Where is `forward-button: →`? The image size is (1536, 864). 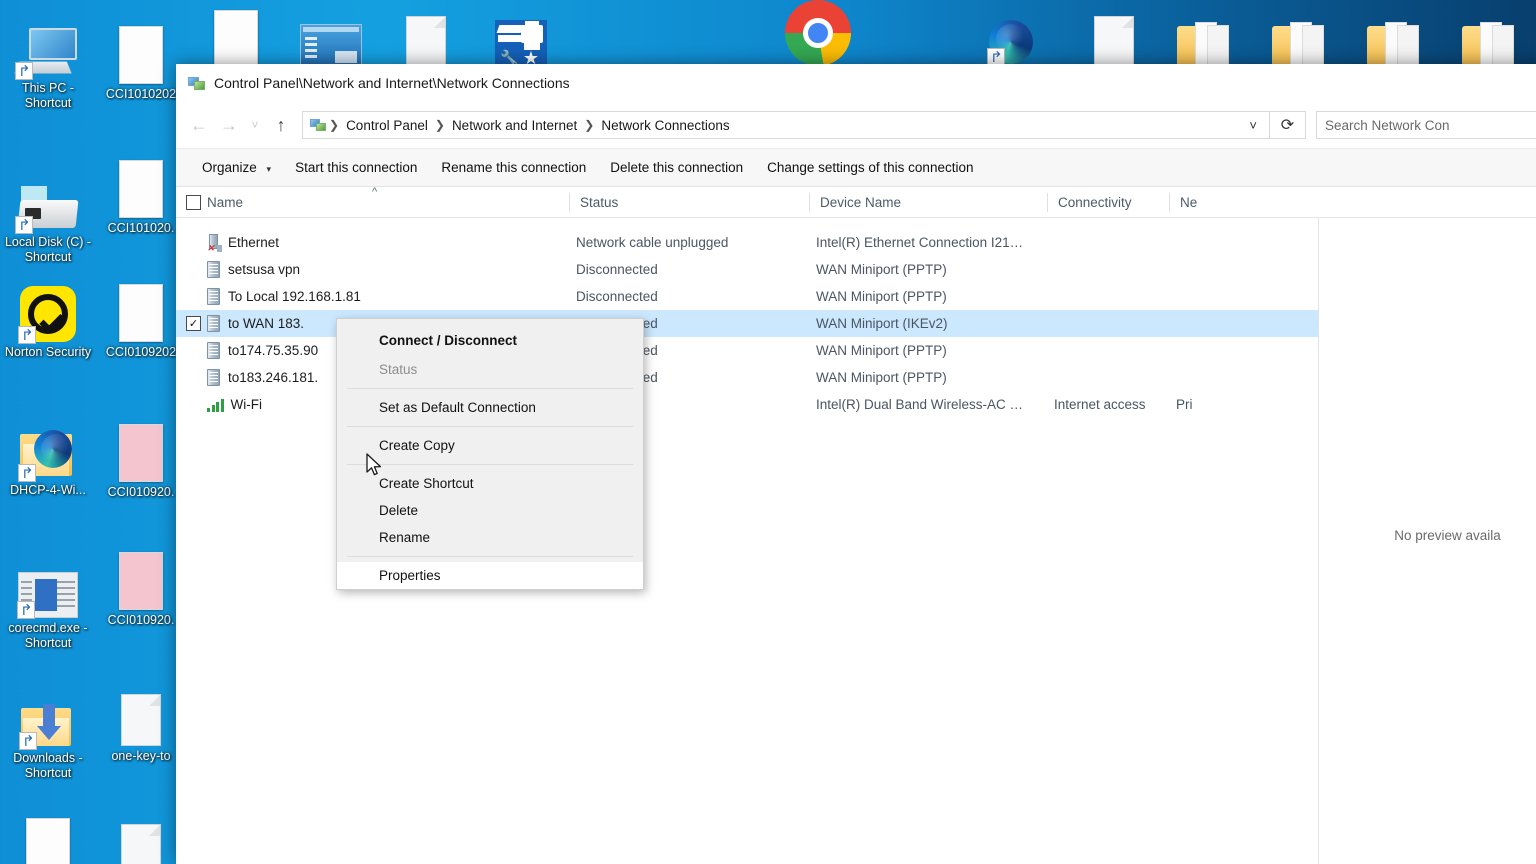 forward-button: → is located at coordinates (229, 125).